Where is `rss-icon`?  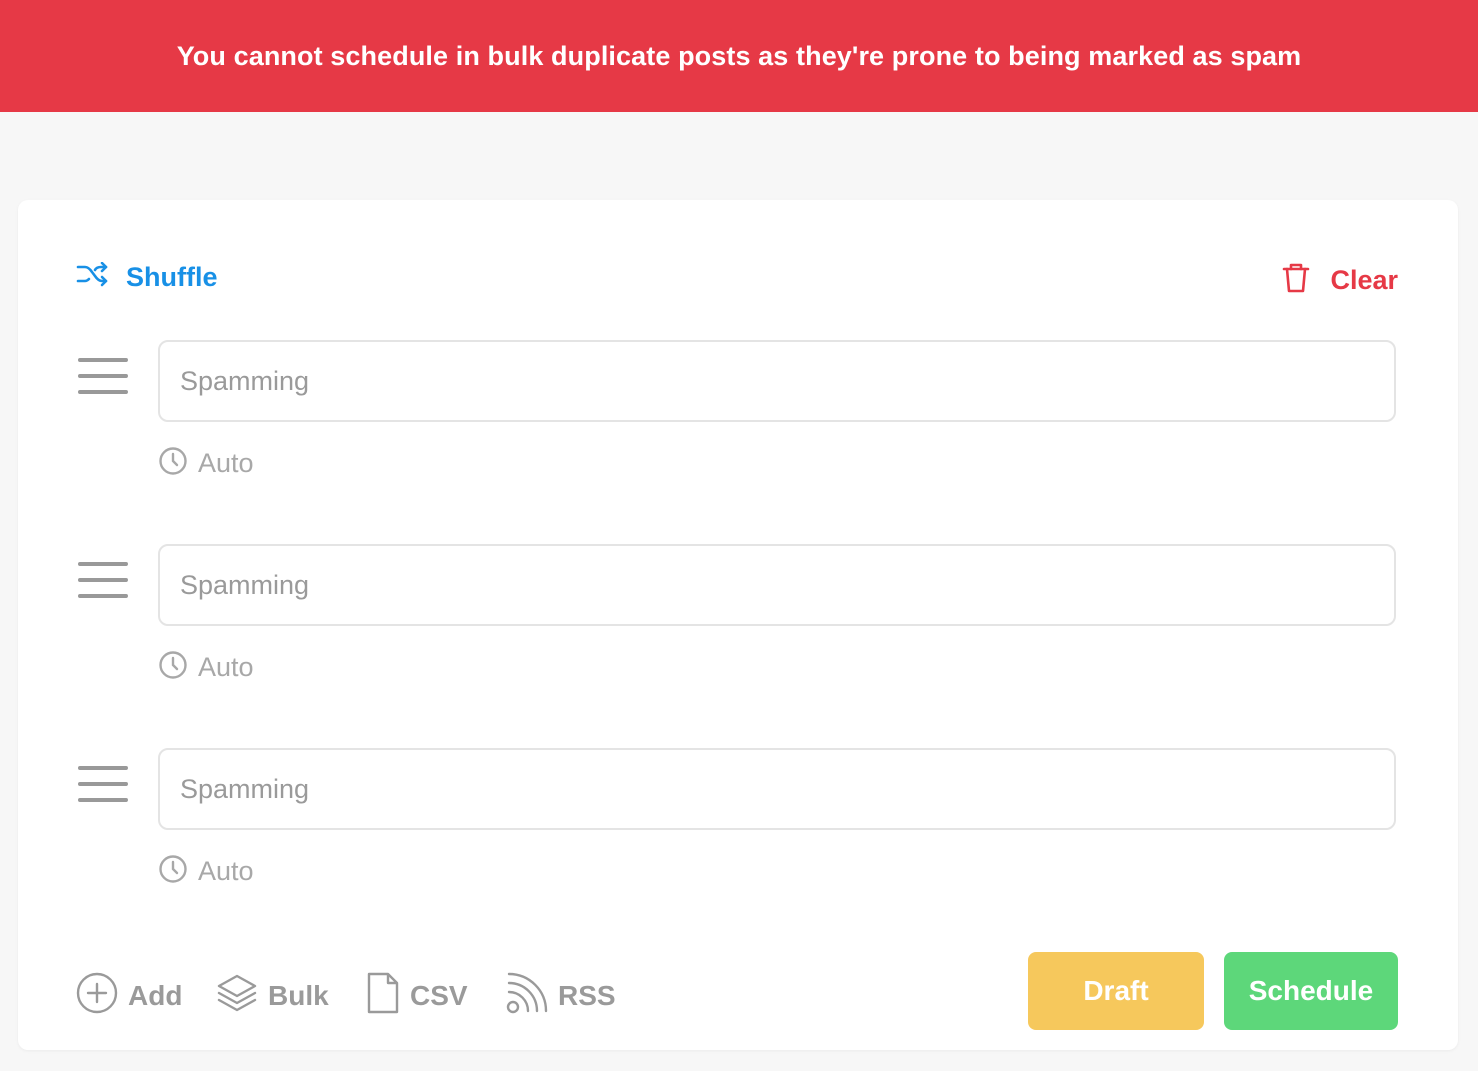
rss-icon is located at coordinates (527, 995).